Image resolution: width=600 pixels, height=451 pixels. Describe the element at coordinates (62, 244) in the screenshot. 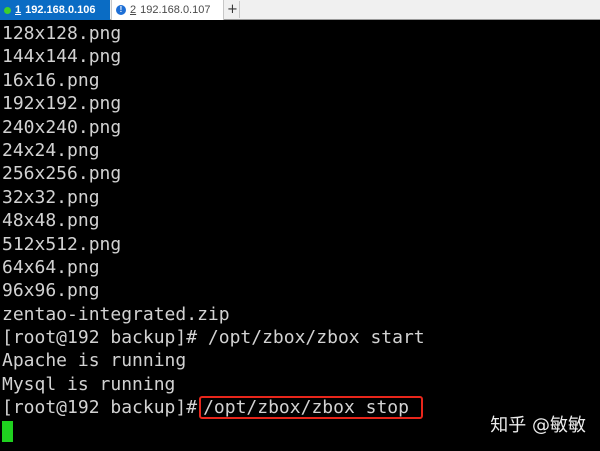

I see `terminal-line: 512x512.png` at that location.